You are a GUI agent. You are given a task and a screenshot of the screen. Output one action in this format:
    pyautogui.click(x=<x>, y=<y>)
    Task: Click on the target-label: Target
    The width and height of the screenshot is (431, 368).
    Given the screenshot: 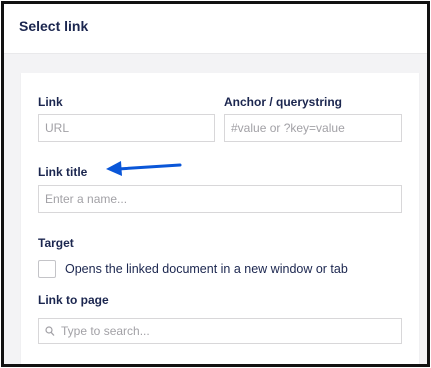 What is the action you would take?
    pyautogui.click(x=56, y=243)
    